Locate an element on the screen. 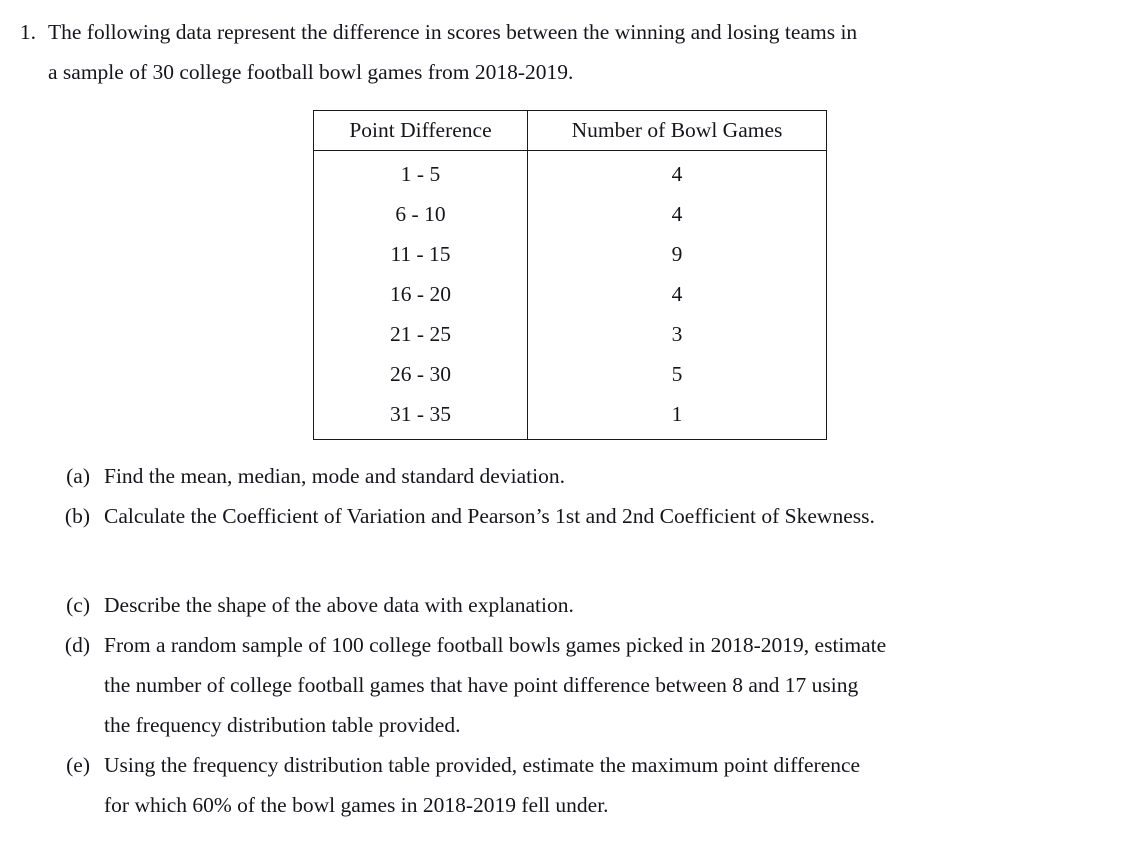  cell-interval: 1 - 5 is located at coordinates (420, 172).